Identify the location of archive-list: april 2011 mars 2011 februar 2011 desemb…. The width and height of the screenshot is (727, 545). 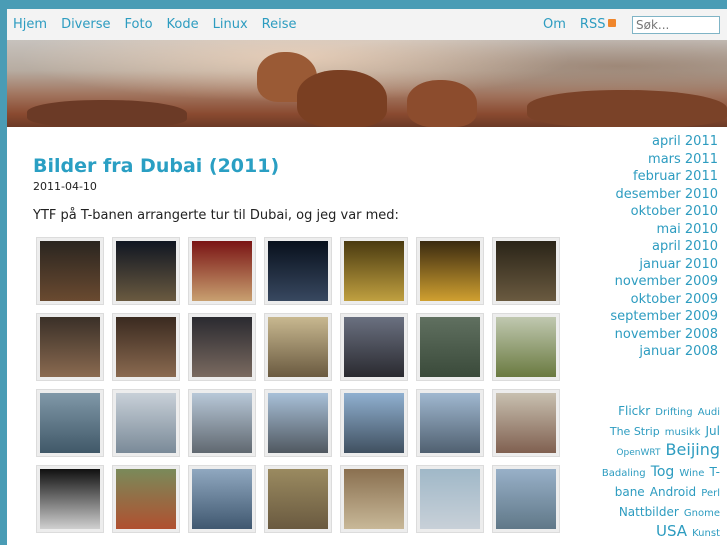
(664, 247).